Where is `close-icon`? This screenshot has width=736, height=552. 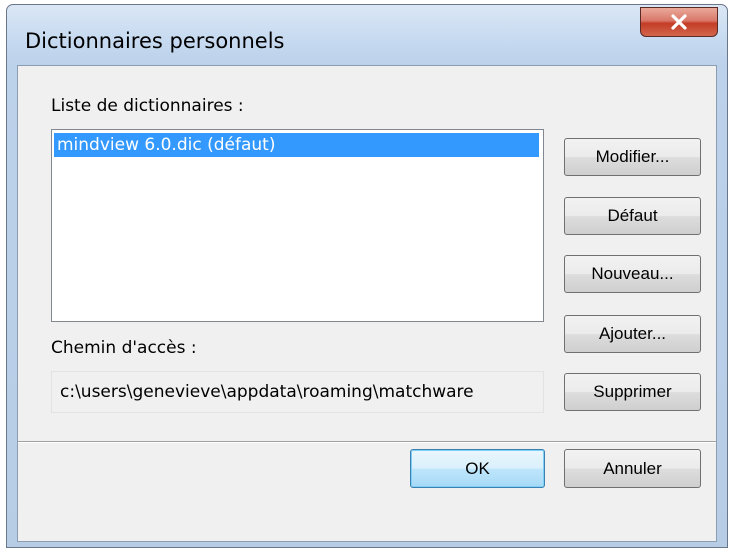 close-icon is located at coordinates (679, 22).